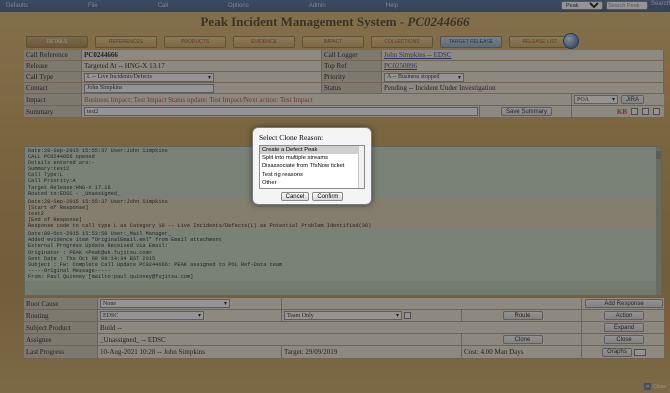 The width and height of the screenshot is (670, 393). Describe the element at coordinates (53, 66) in the screenshot. I see `release-label: Release` at that location.